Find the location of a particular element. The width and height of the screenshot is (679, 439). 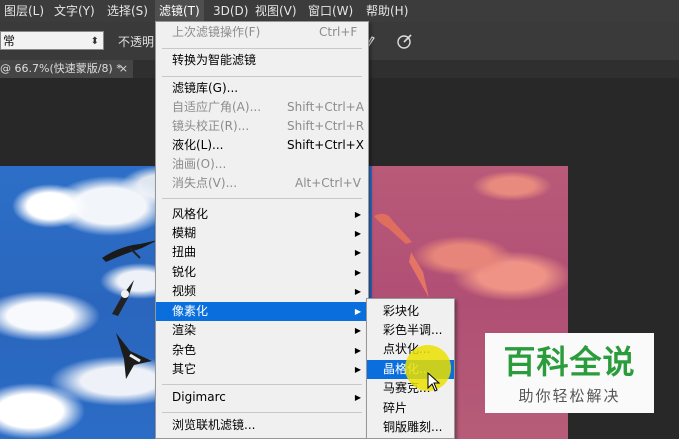

pressure-size-icon is located at coordinates (405, 41).